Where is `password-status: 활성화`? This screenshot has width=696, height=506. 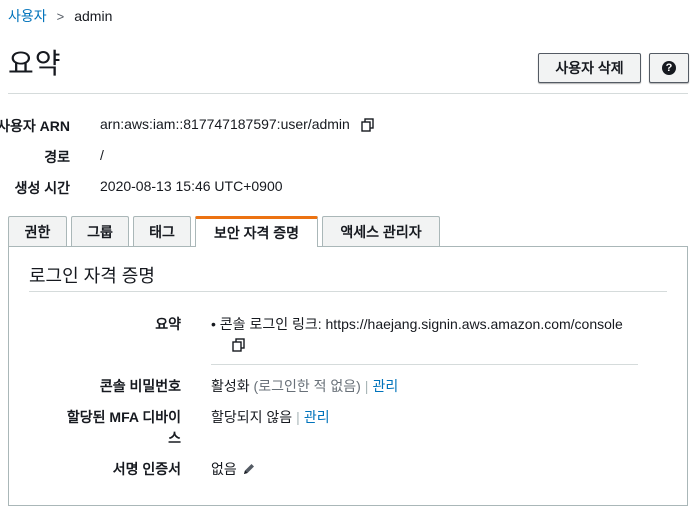 password-status: 활성화 is located at coordinates (230, 386).